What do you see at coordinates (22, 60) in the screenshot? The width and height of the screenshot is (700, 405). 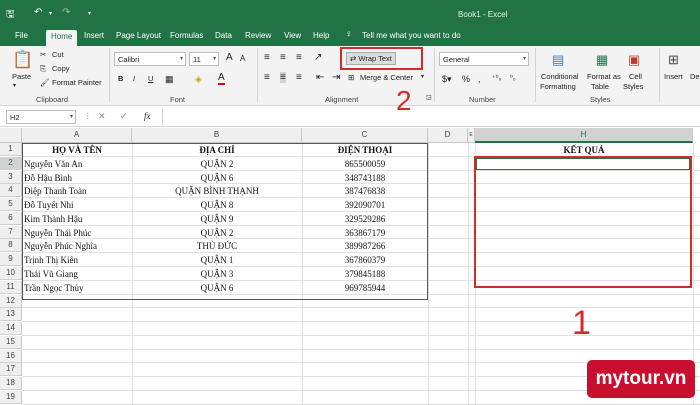 I see `paste-icon: 📋` at bounding box center [22, 60].